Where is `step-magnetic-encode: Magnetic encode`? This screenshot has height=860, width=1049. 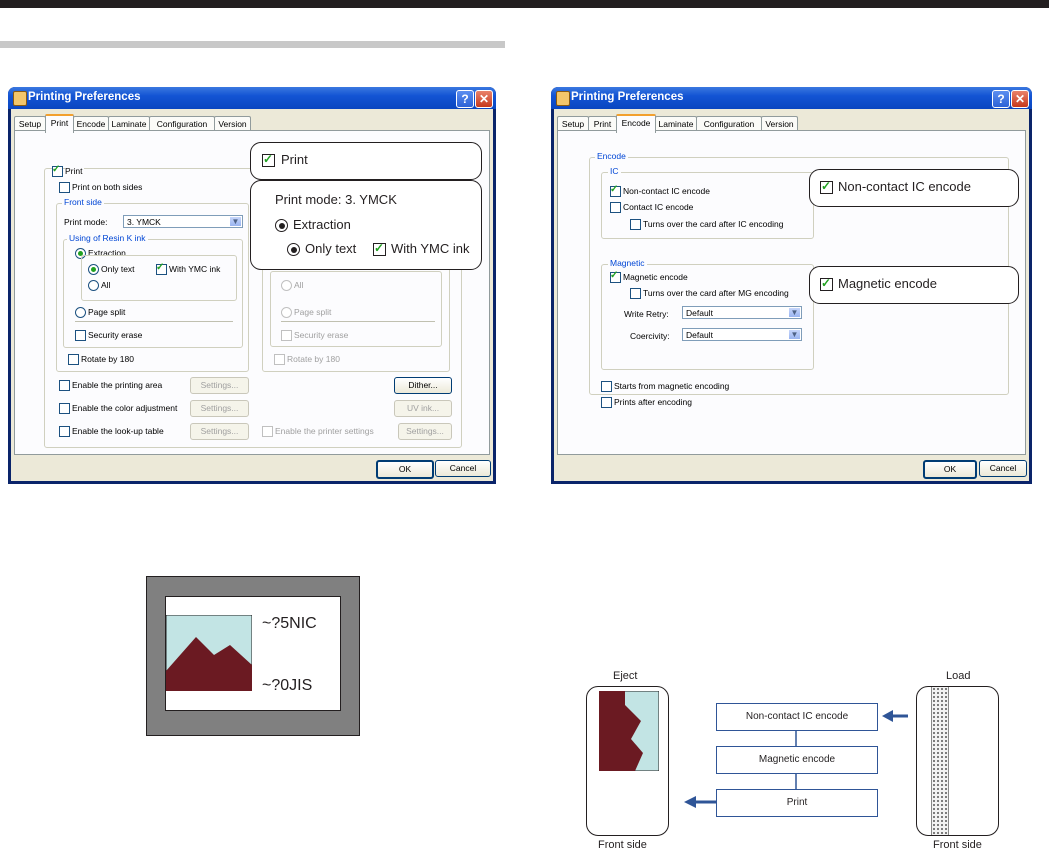
step-magnetic-encode: Magnetic encode is located at coordinates (797, 760).